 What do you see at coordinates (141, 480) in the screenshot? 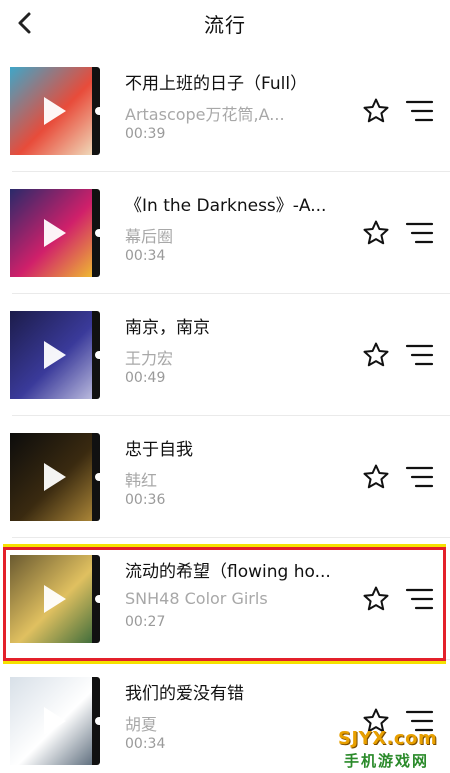
I see `song-artist: 韩红` at bounding box center [141, 480].